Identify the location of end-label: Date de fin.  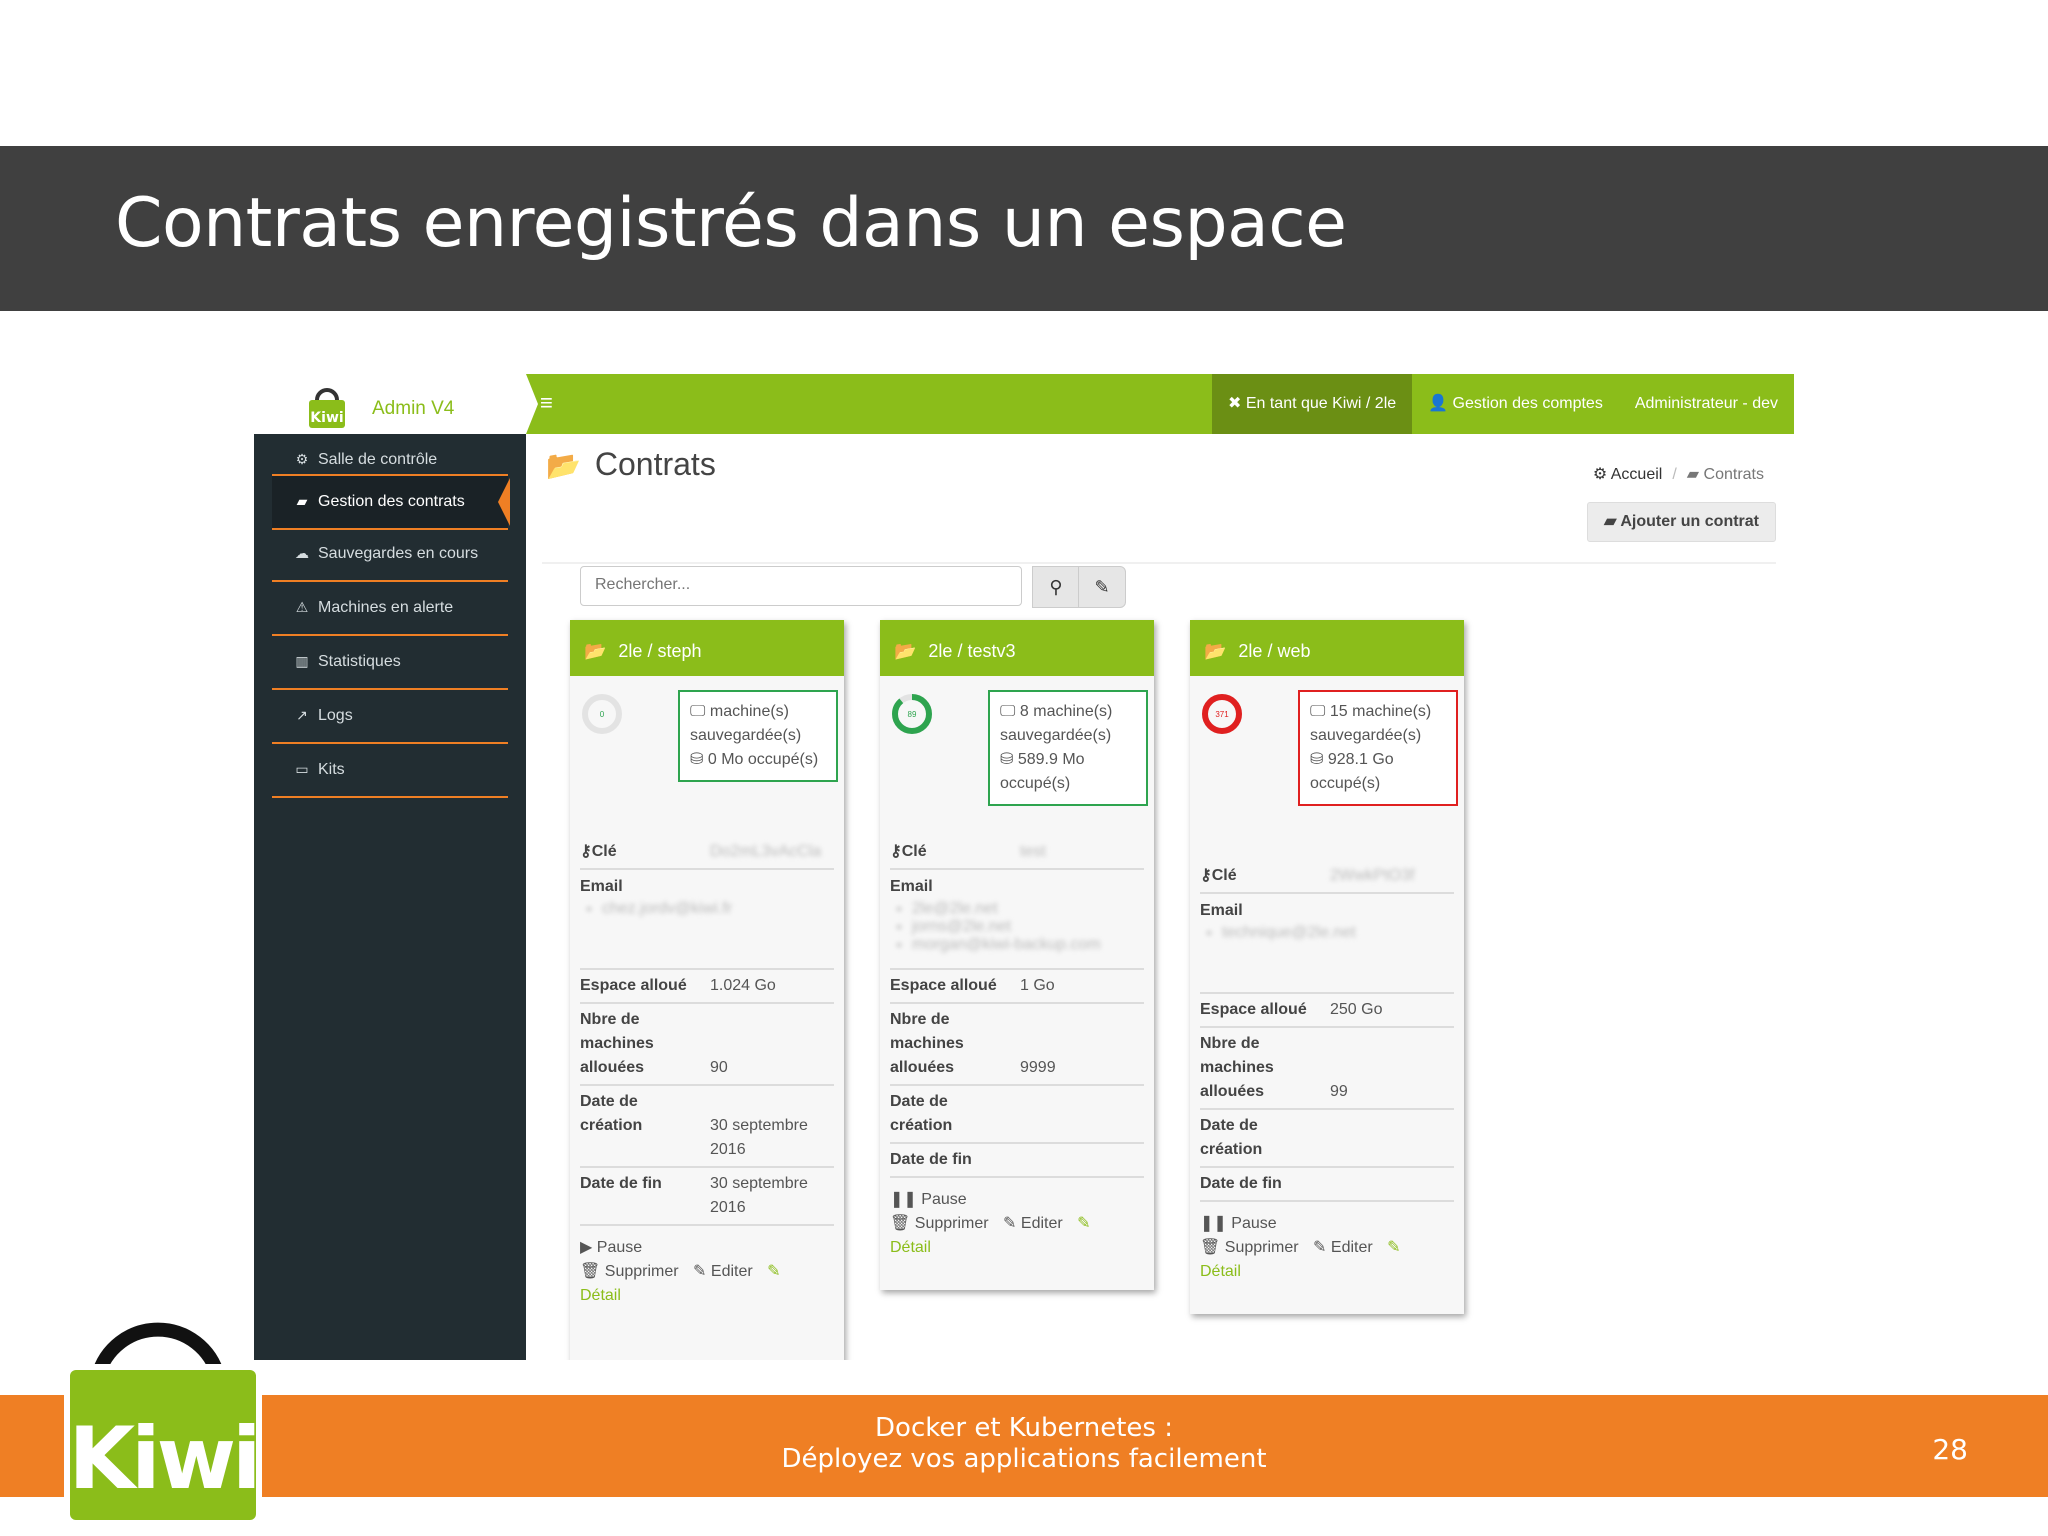
(621, 1183).